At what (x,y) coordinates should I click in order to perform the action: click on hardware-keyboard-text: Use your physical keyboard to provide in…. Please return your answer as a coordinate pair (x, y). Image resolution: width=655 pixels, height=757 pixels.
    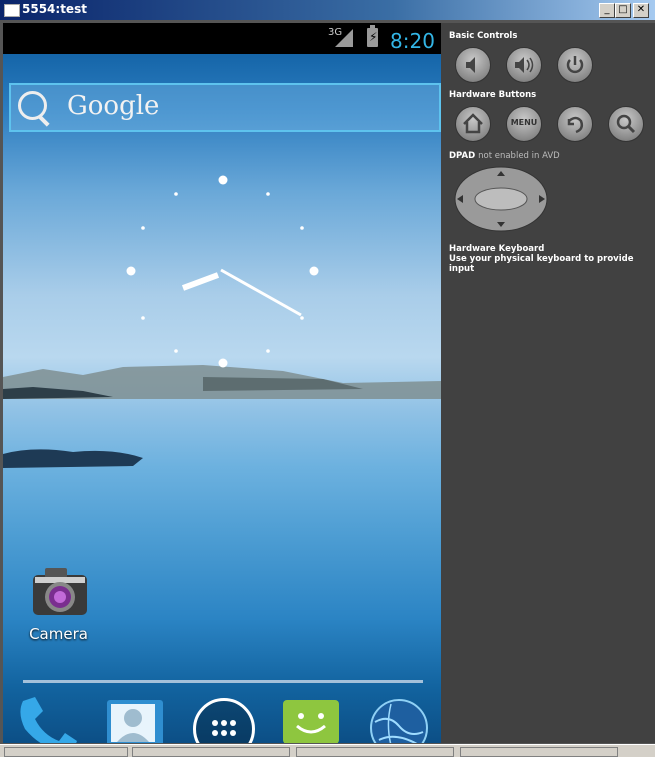
    Looking at the image, I should click on (541, 264).